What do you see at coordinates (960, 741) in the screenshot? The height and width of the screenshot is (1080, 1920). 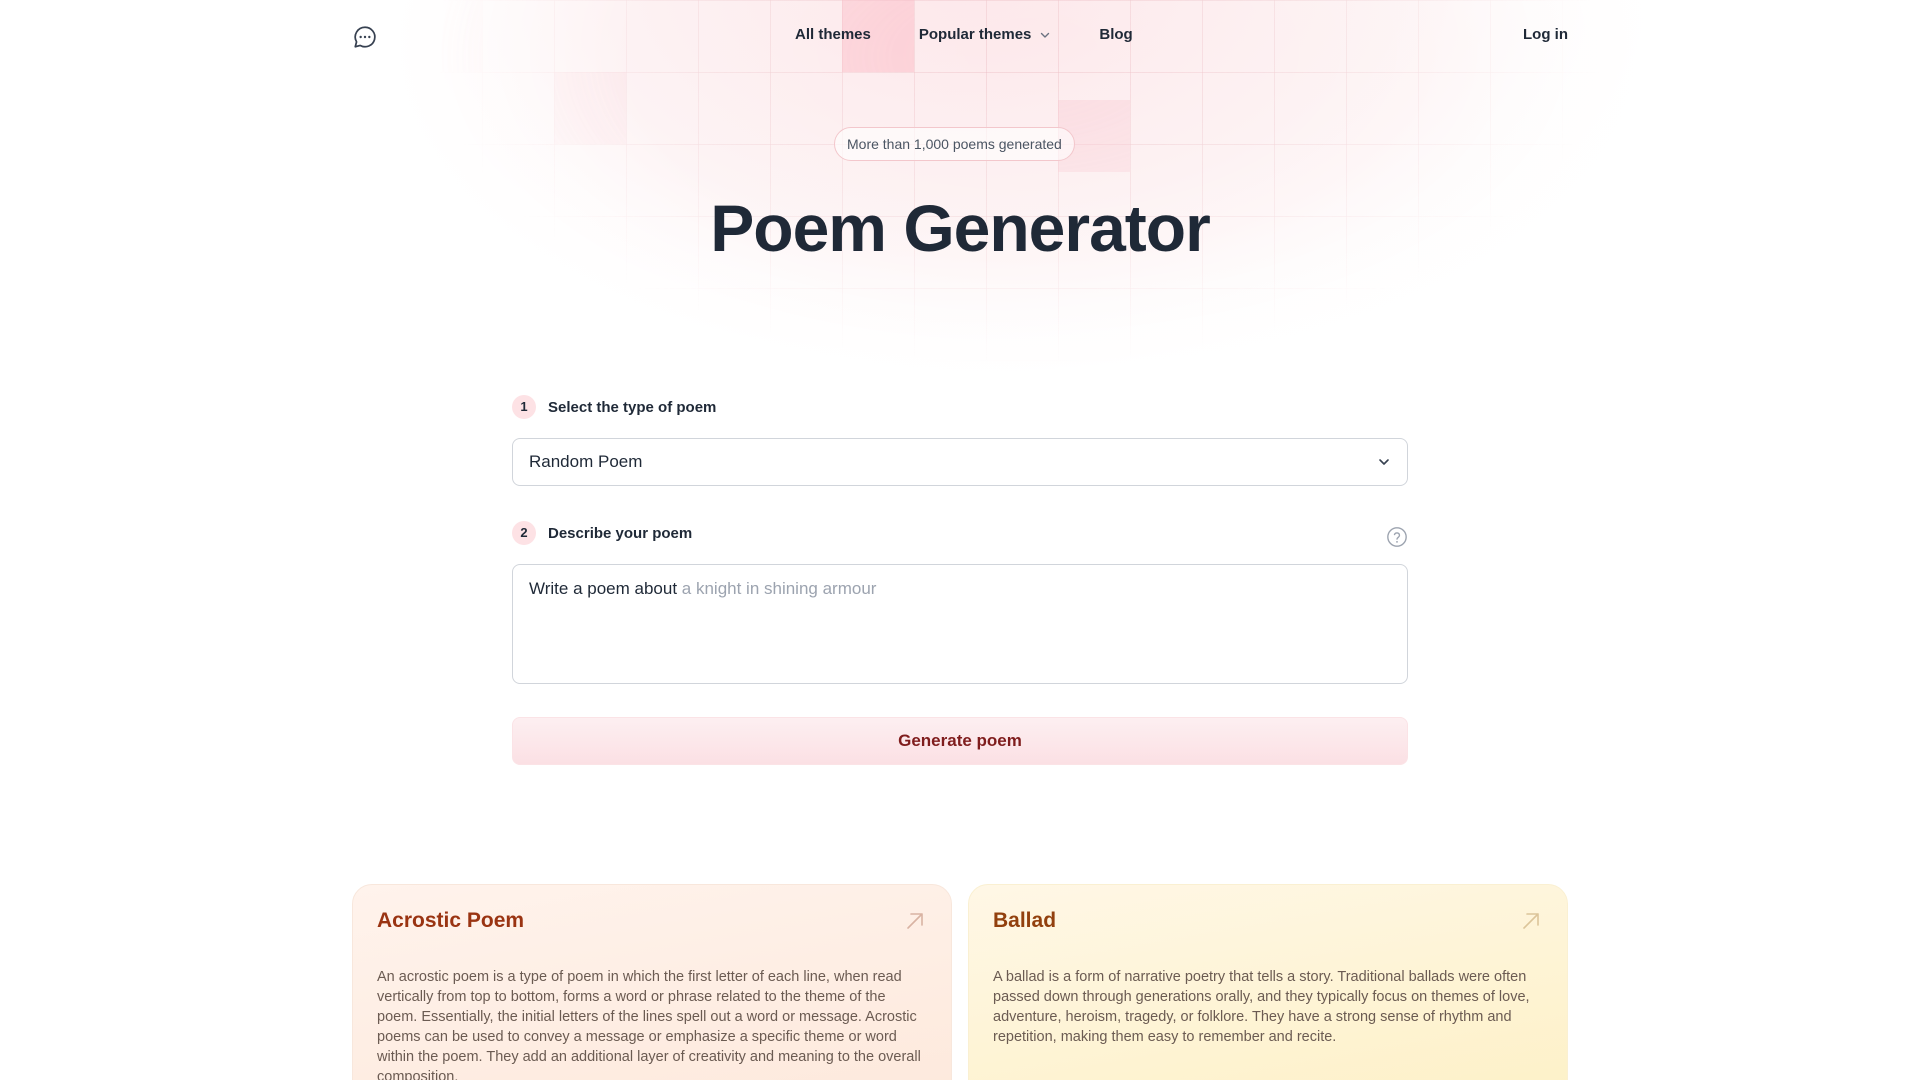 I see `generate-poem-button: Generate poem` at bounding box center [960, 741].